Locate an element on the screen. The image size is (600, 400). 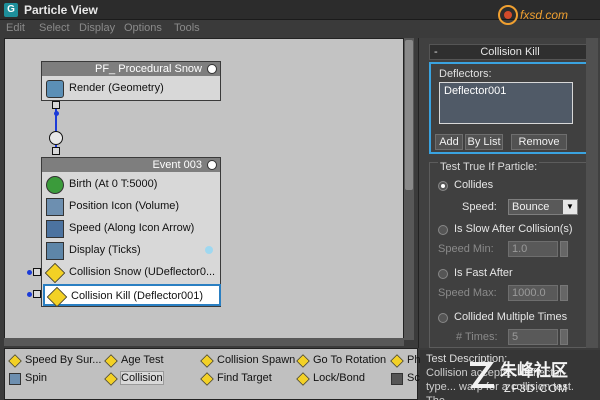
operator-speed: Speed (Along Icon Arrow) is located at coordinates (131, 229).